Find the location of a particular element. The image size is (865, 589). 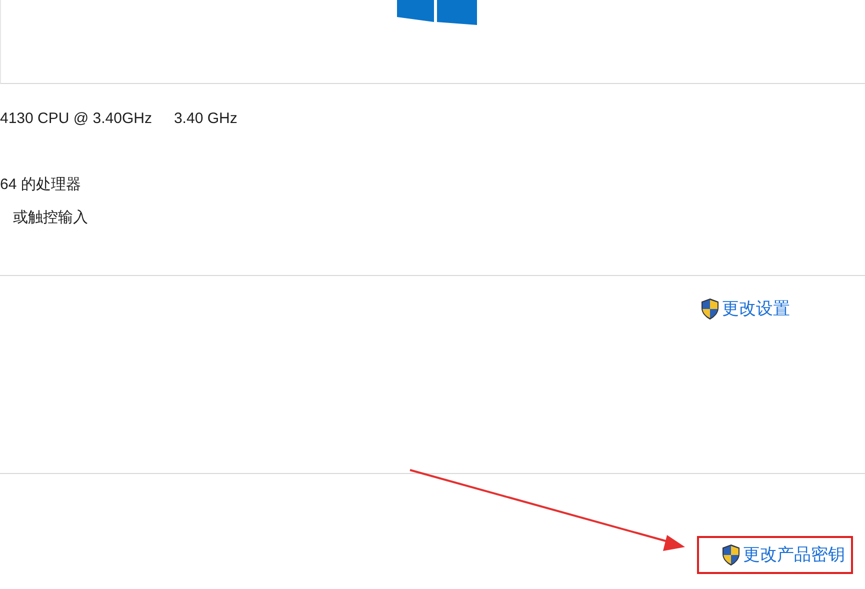

change-product-key-link: 更改产品密钥 is located at coordinates (783, 554).